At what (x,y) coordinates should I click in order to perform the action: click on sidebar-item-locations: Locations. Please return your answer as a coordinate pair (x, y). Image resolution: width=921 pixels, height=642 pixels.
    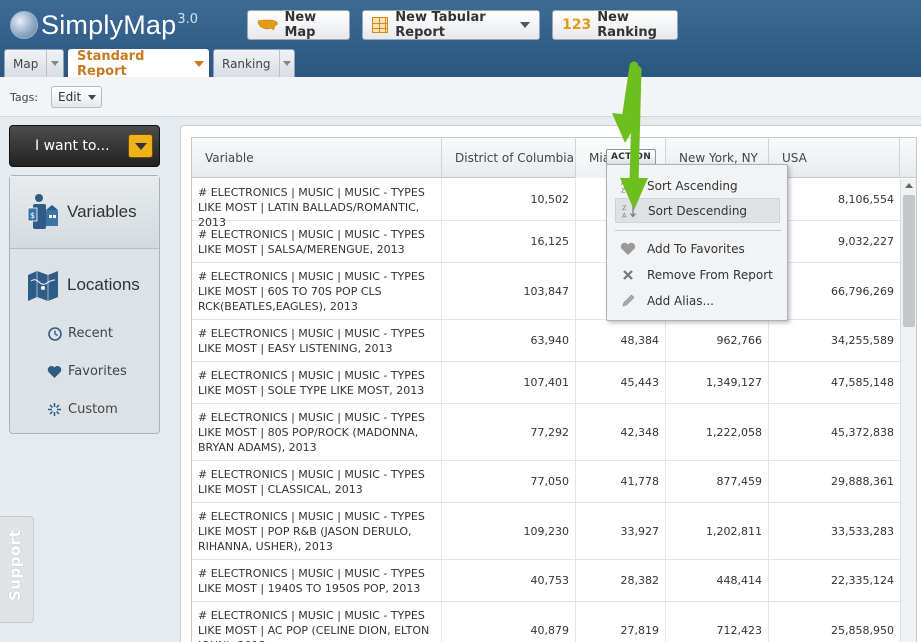
    Looking at the image, I should click on (84, 285).